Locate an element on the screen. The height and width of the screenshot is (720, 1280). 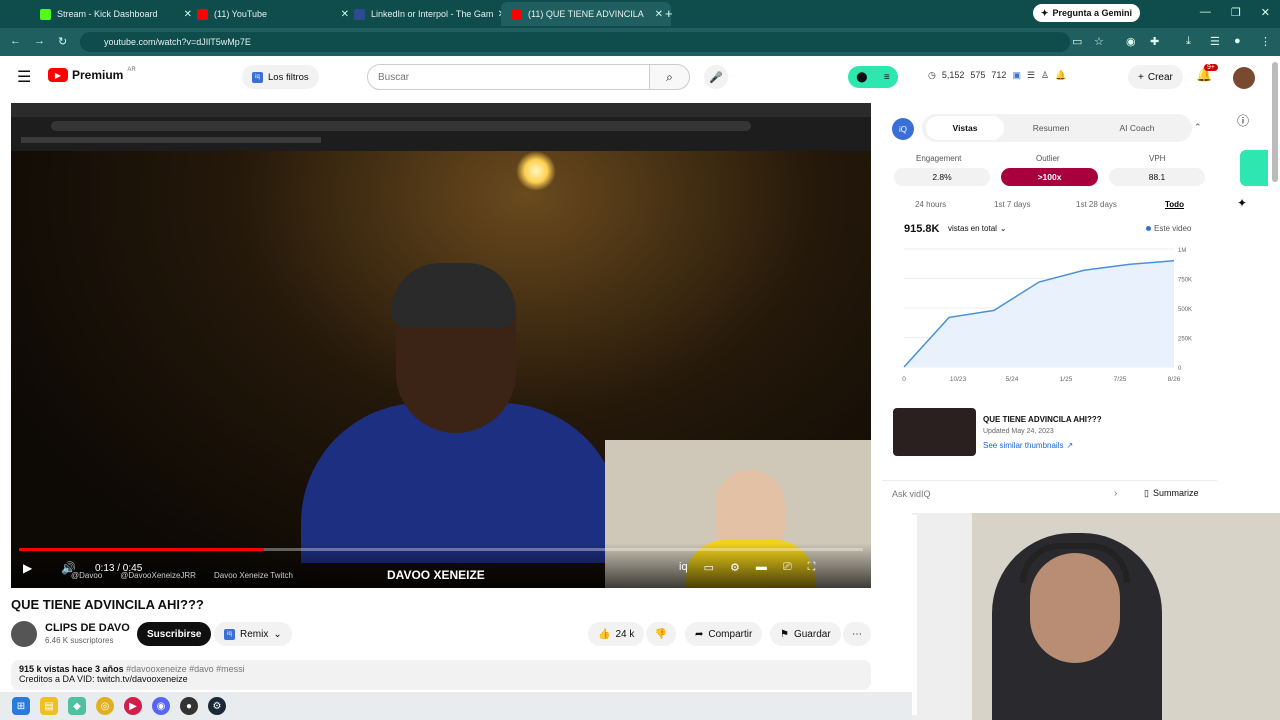
tab-ai-coach: AI Coach is located at coordinates (1137, 128).